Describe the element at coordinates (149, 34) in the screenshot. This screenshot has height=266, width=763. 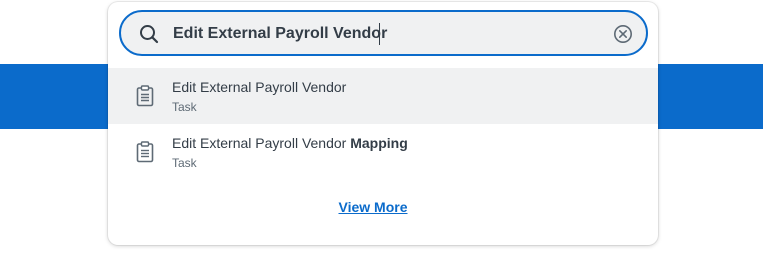
I see `search-icon` at that location.